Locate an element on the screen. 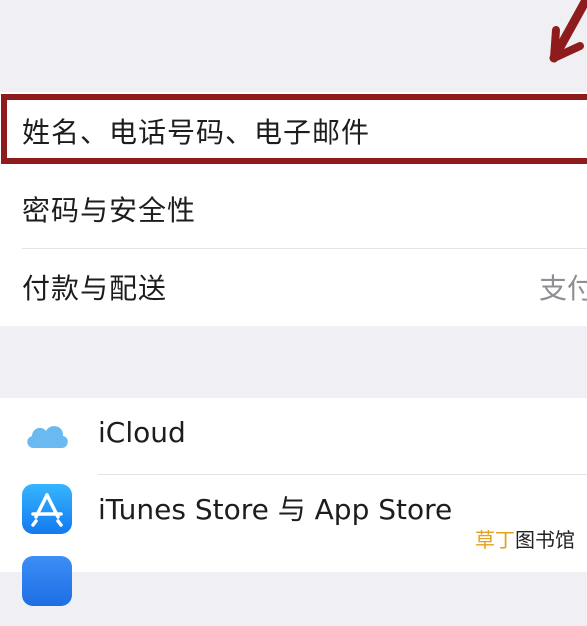 Image resolution: width=587 pixels, height=626 pixels. row-value: 支付 is located at coordinates (562, 288).